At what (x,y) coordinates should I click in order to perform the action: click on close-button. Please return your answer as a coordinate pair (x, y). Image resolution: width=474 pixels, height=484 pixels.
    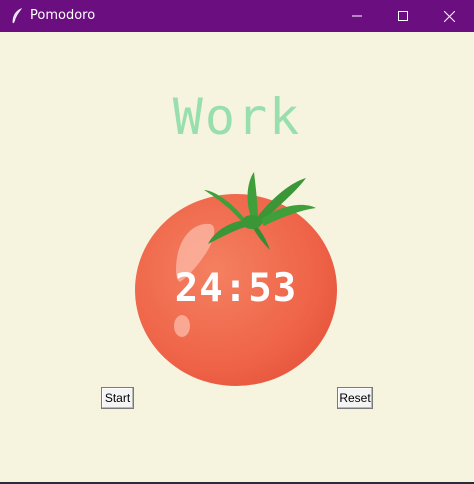
    Looking at the image, I should click on (449, 16).